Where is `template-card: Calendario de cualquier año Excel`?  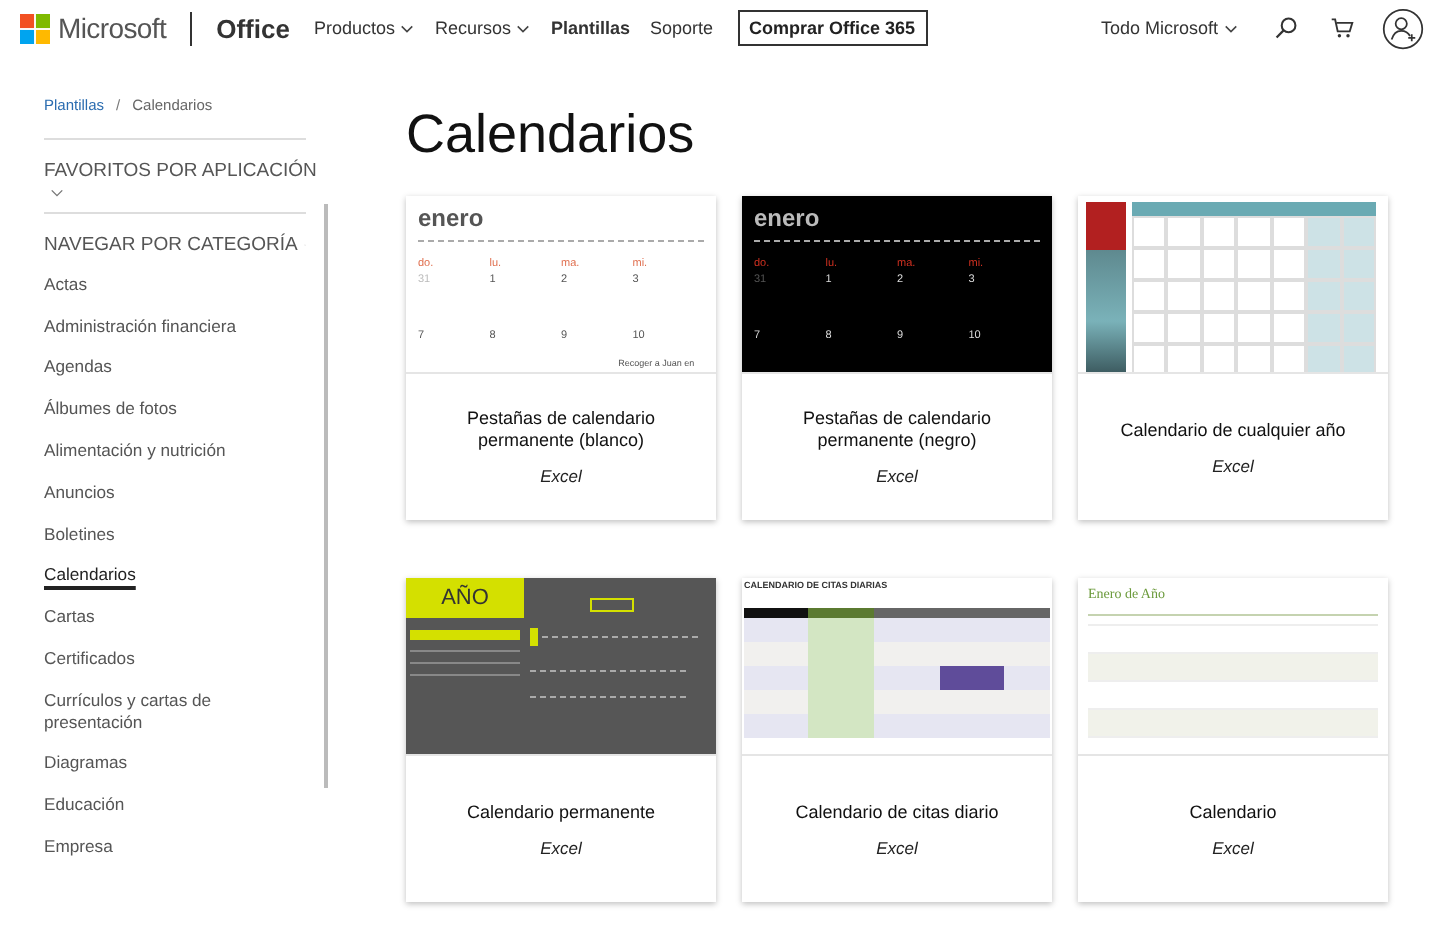
template-card: Calendario de cualquier año Excel is located at coordinates (1233, 358).